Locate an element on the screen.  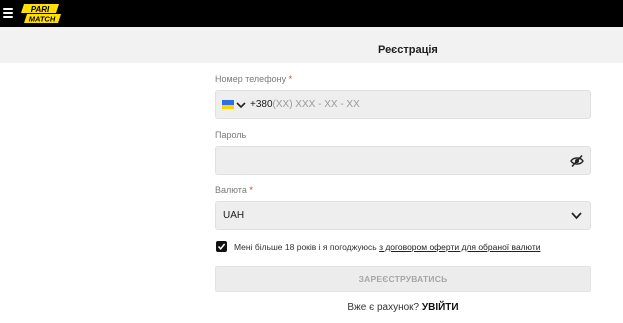
password-label-text: Пароль is located at coordinates (231, 135).